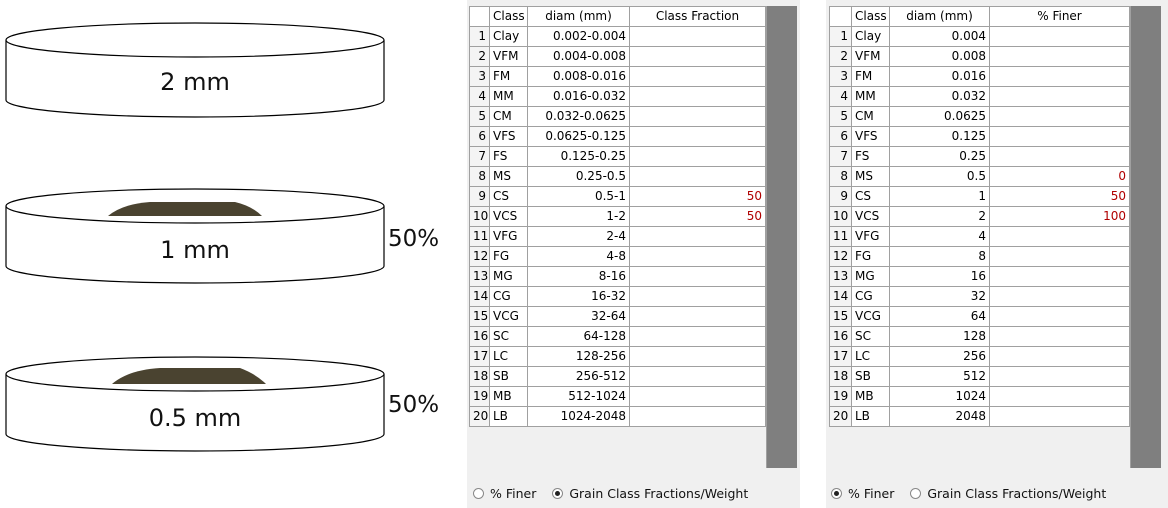  Describe the element at coordinates (508, 296) in the screenshot. I see `class-cell: CG` at that location.